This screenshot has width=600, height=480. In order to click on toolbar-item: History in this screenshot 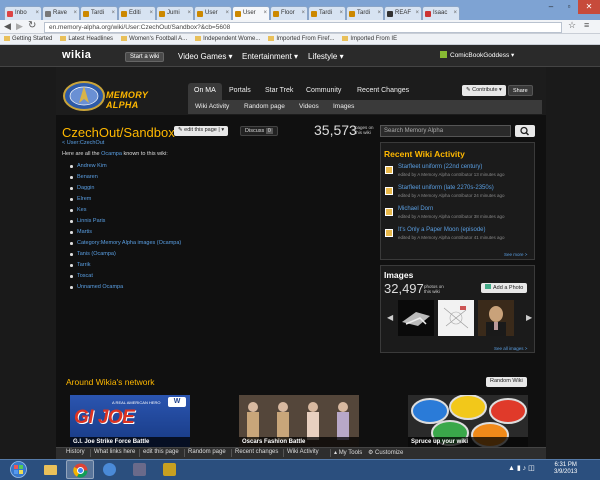, I will do `click(75, 452)`.